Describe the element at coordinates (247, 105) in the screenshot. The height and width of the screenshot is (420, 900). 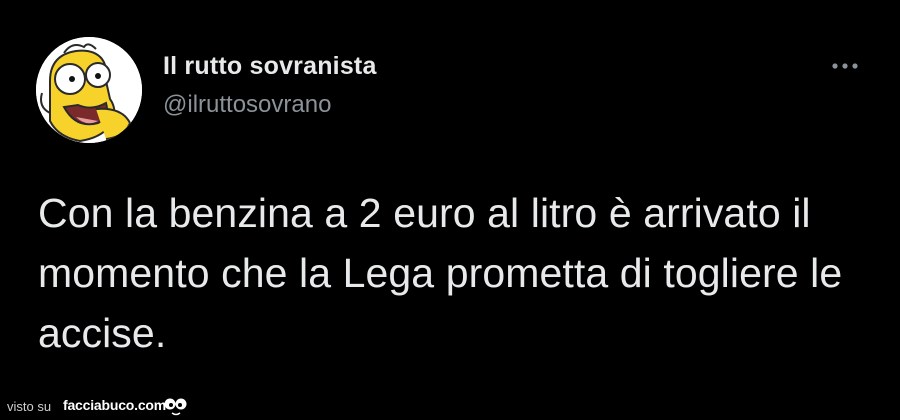
I see `user-handle: @ilruttosovrano` at that location.